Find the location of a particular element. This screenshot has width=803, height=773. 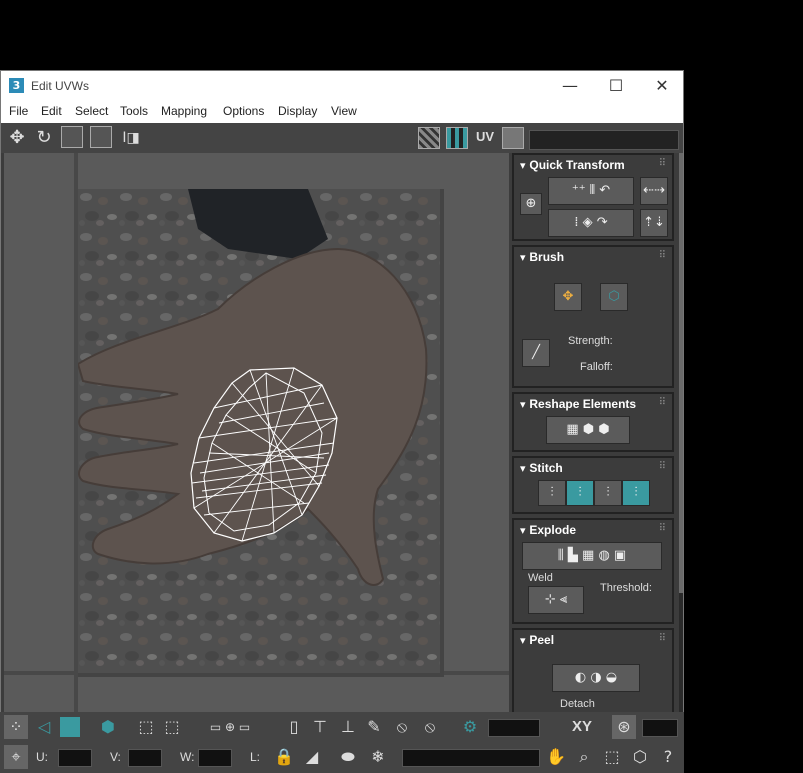

w-label: W: is located at coordinates (187, 757).